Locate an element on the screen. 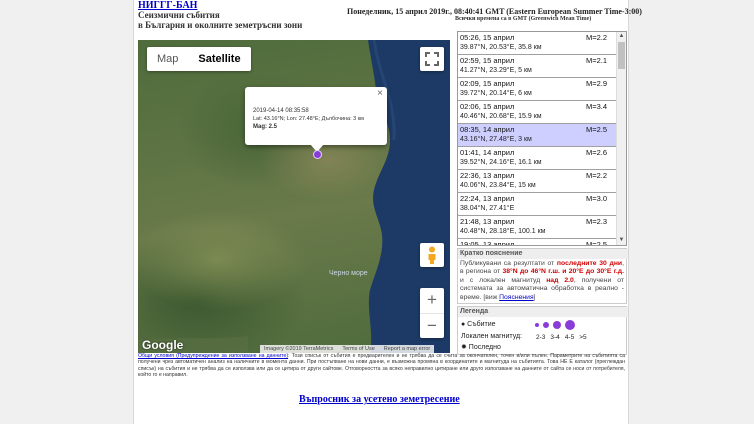  quake-time: 22:36, 13 април is located at coordinates (487, 175).